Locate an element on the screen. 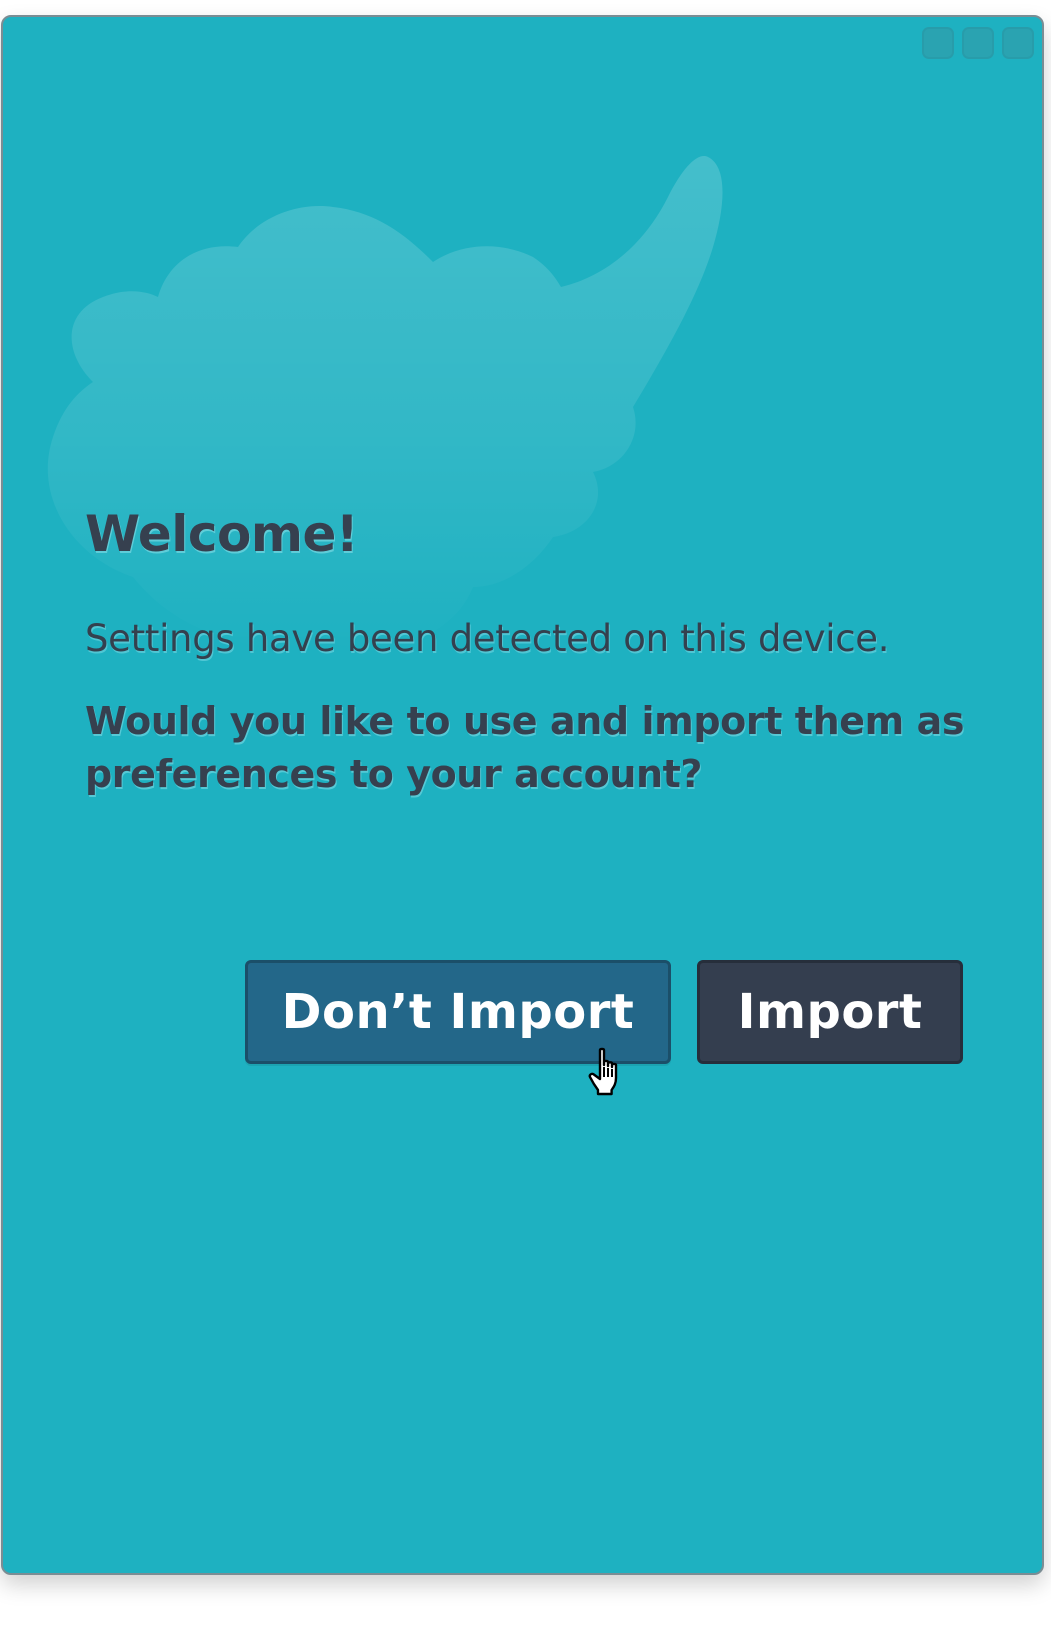 This screenshot has height=1651, width=1051. maximize-icon is located at coordinates (978, 43).